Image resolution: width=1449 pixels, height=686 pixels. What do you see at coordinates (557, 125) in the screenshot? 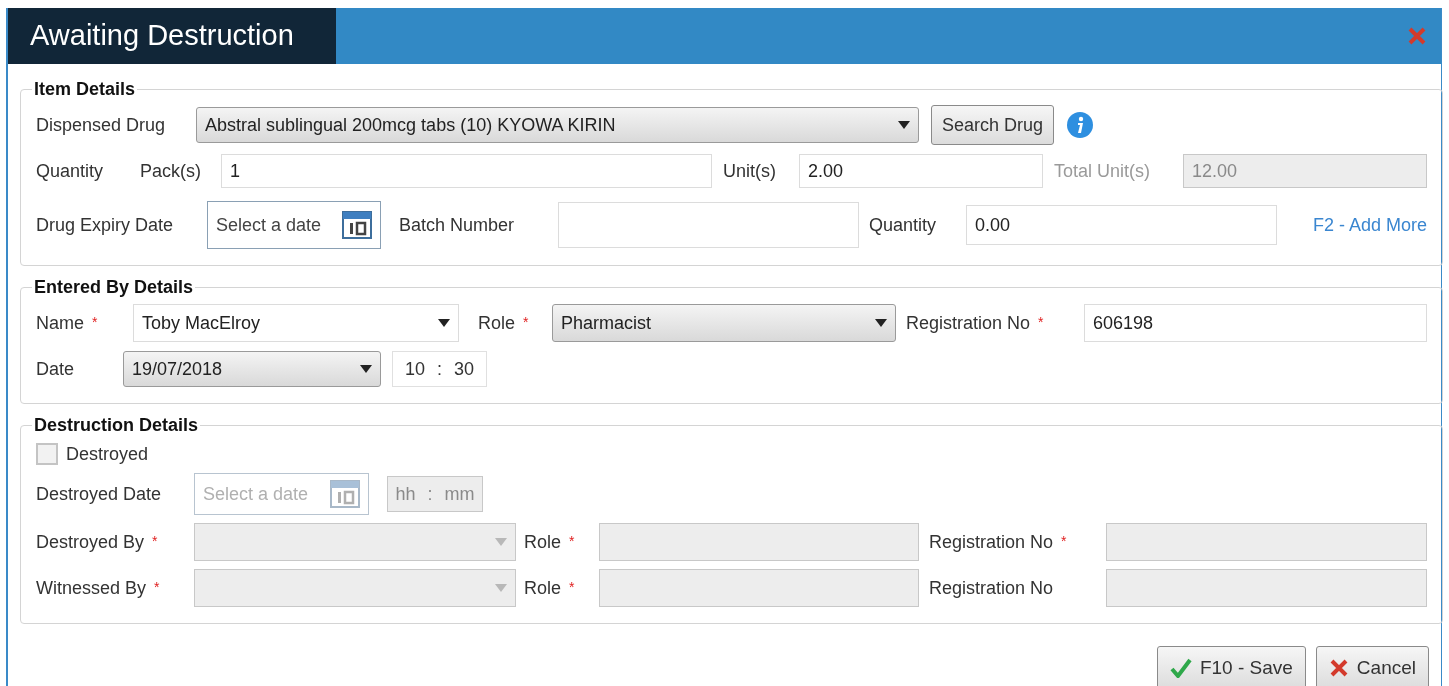
I see `dropdown: Abstral sublingual 200mcg tabs (10) KYOWA KIRIN` at bounding box center [557, 125].